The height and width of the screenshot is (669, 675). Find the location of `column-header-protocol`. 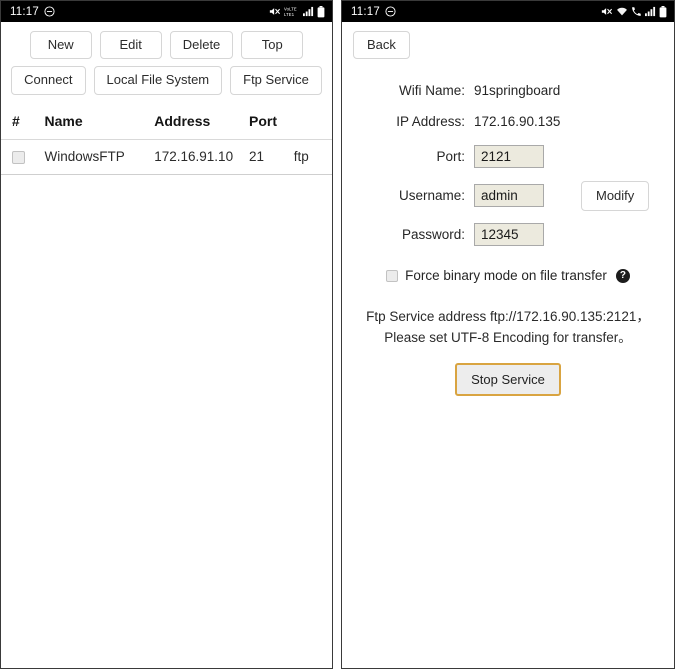

column-header-protocol is located at coordinates (312, 124).